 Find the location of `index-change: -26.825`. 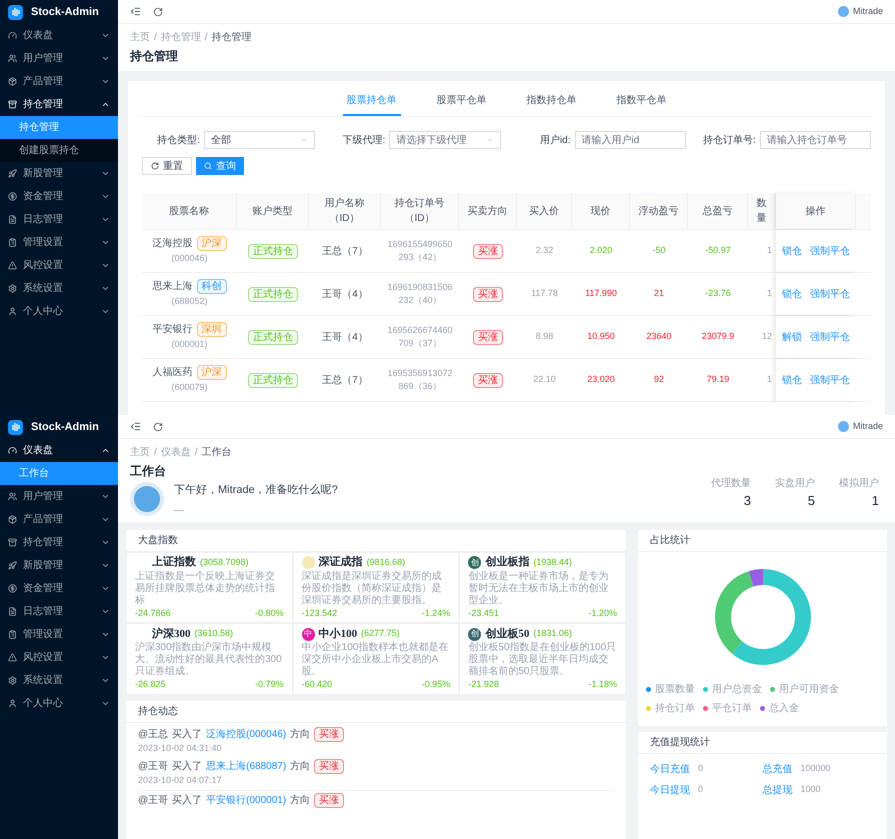

index-change: -26.825 is located at coordinates (150, 684).